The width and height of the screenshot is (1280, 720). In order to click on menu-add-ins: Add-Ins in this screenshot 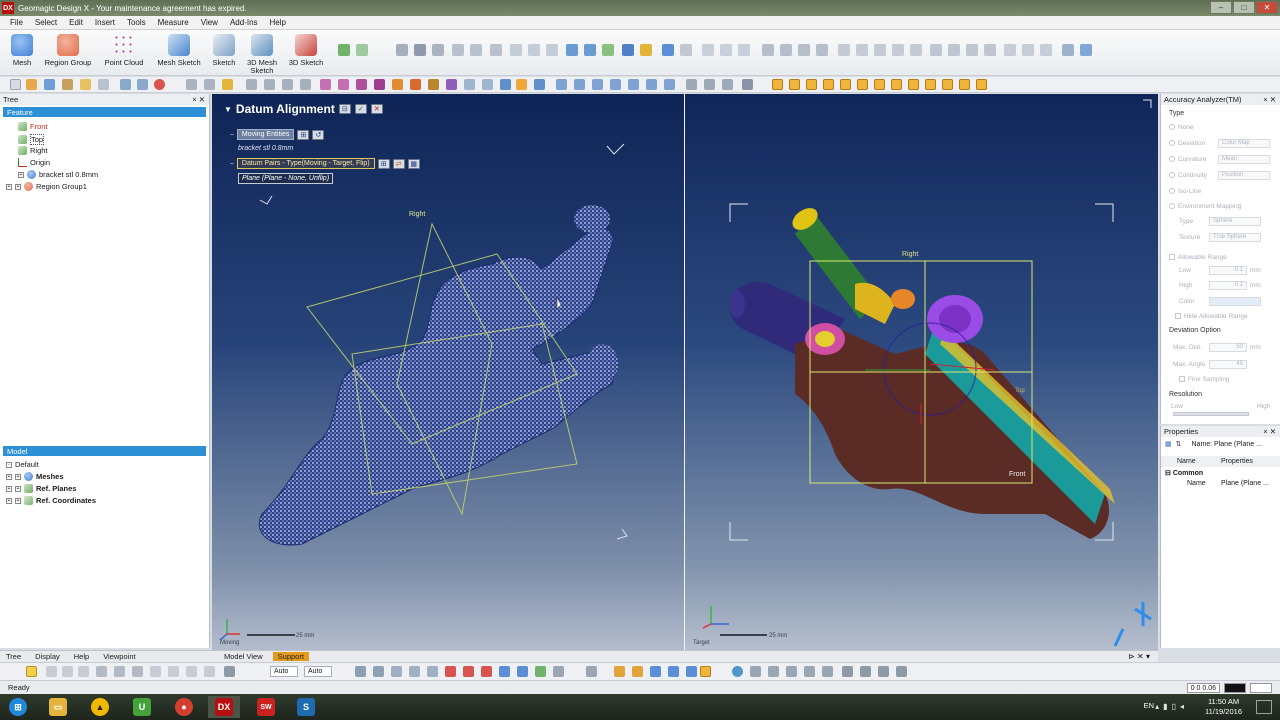, I will do `click(244, 22)`.